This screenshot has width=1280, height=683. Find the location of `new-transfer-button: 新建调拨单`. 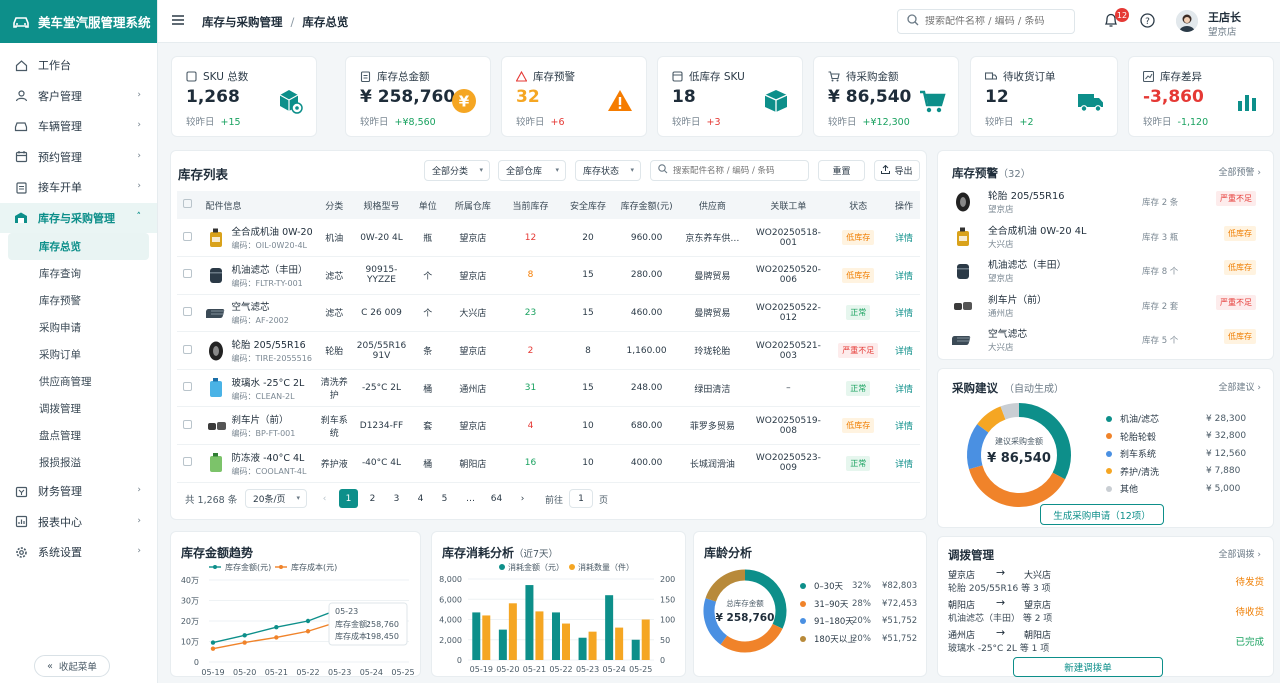

new-transfer-button: 新建调拨单 is located at coordinates (1088, 667).